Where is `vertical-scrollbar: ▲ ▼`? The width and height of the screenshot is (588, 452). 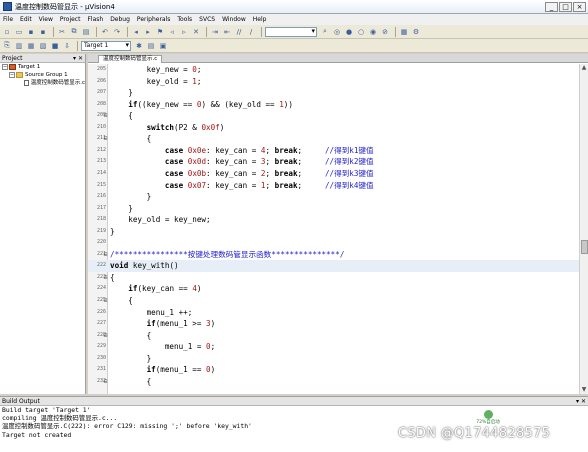 vertical-scrollbar: ▲ ▼ is located at coordinates (583, 229).